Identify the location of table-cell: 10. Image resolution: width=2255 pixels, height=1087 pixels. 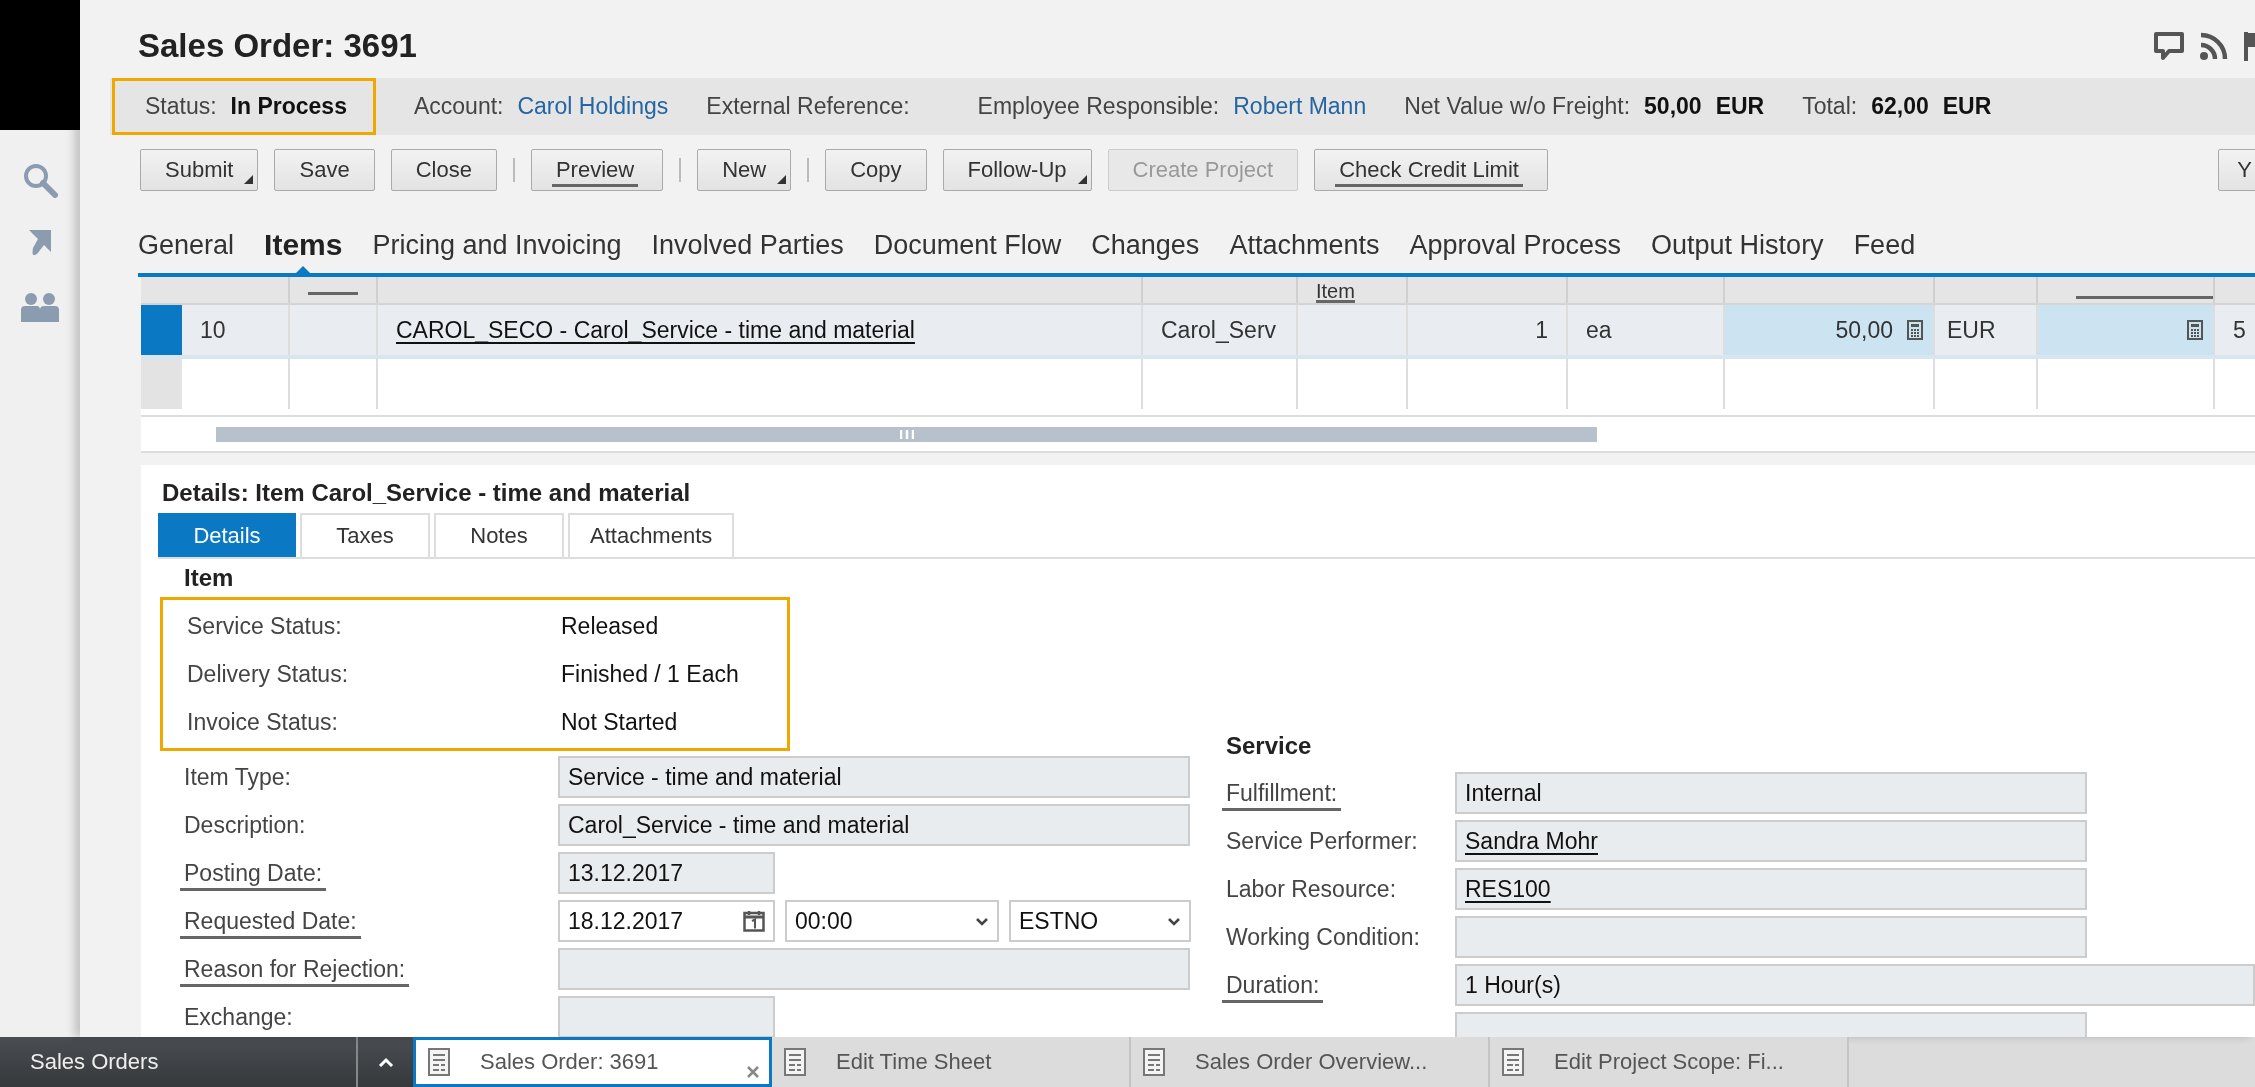
(213, 330).